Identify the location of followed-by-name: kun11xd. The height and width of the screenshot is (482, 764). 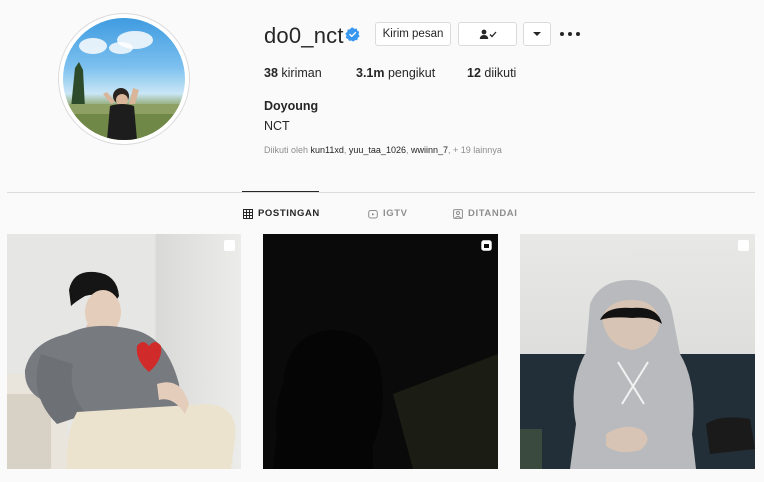
(327, 150).